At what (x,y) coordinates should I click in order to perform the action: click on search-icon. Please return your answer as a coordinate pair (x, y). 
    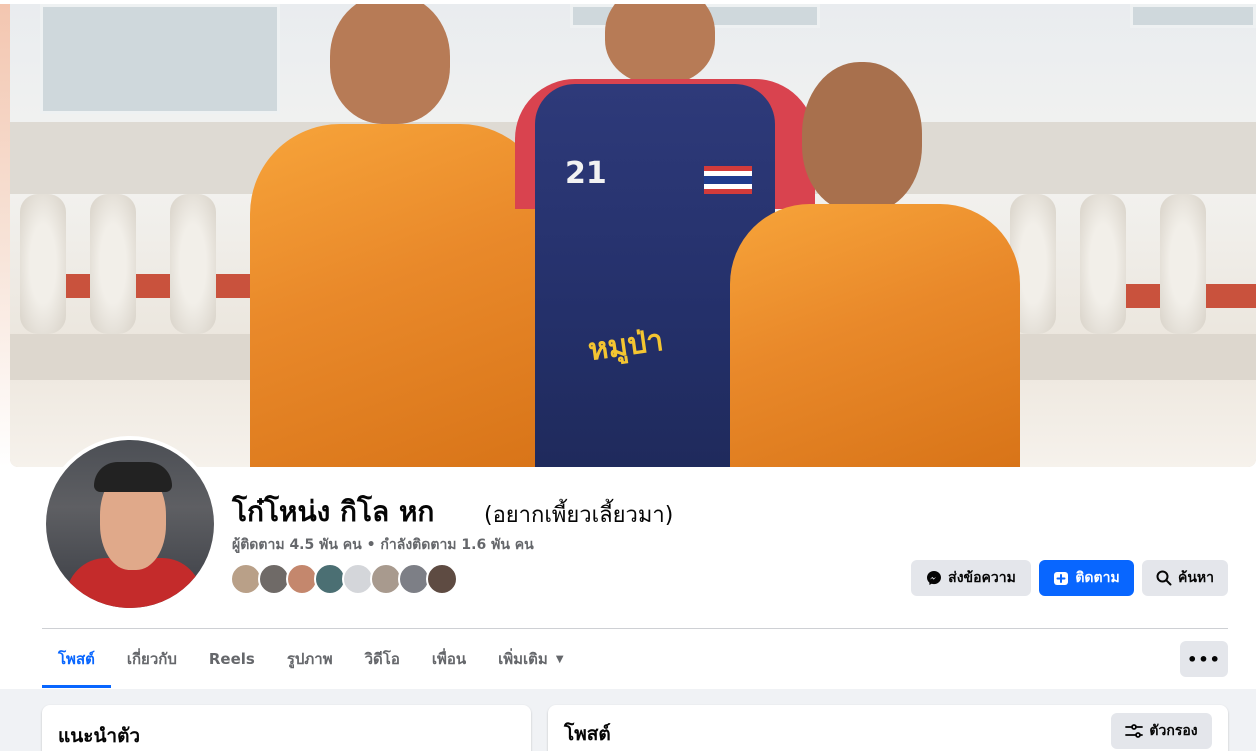
    Looking at the image, I should click on (1164, 578).